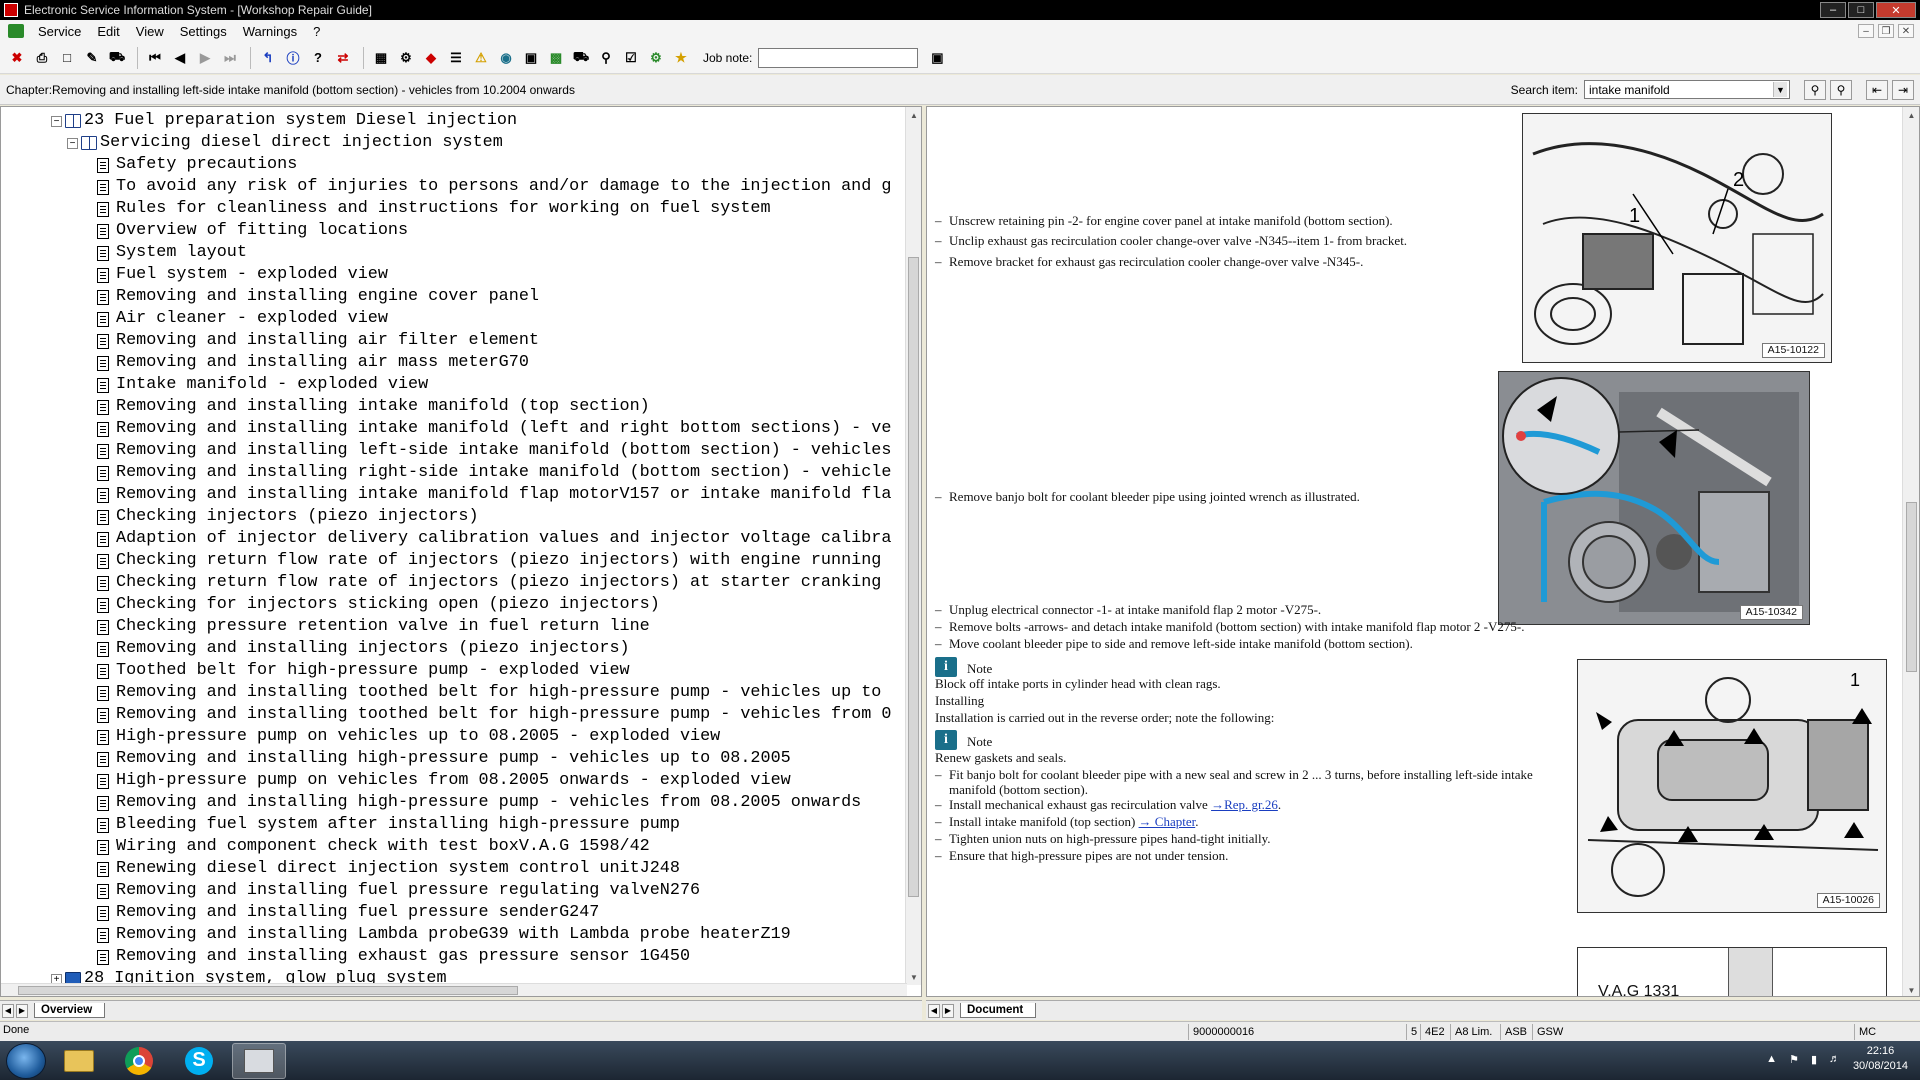 The image size is (1920, 1080). Describe the element at coordinates (270, 31) in the screenshot. I see `menu-warnings: Warnings` at that location.